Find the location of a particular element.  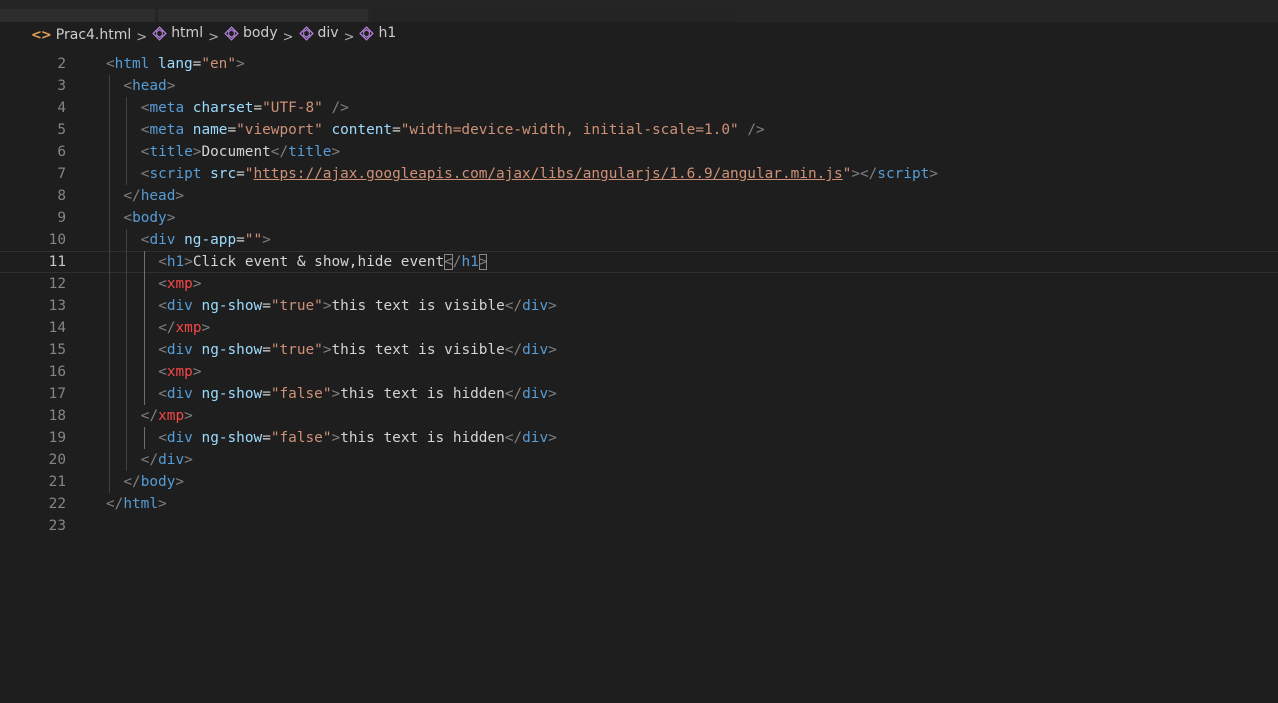

code-line: 20 </div> is located at coordinates (639, 460).